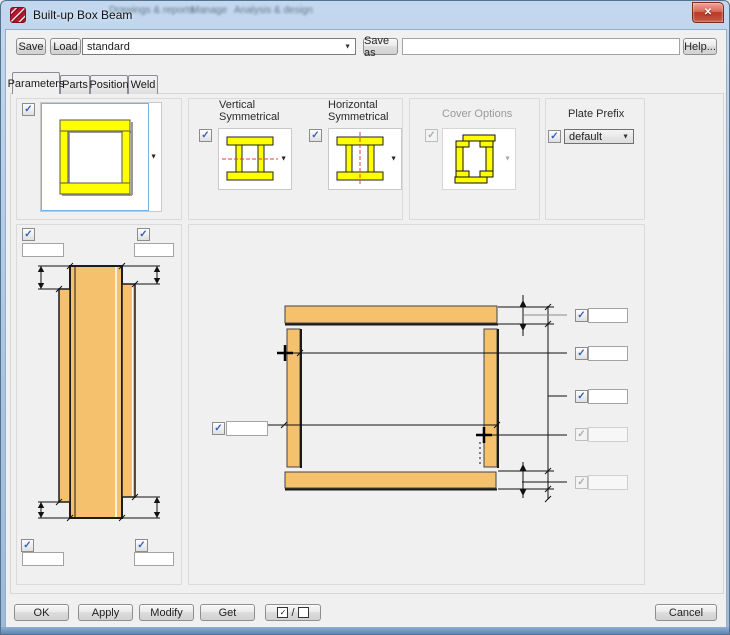 The image size is (730, 635). What do you see at coordinates (143, 234) in the screenshot?
I see `web-offset-top-right-checkbox: ✓` at bounding box center [143, 234].